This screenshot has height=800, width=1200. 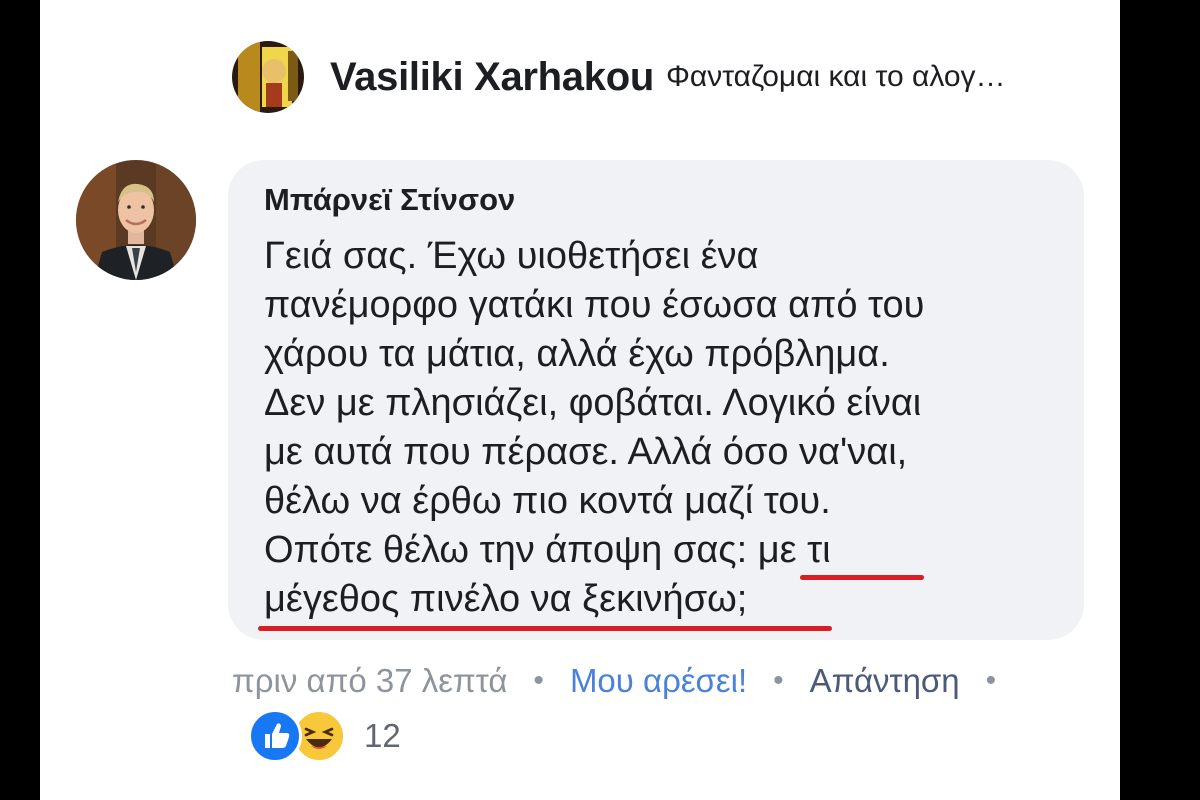 I want to click on comment-timestamp: πριν από 37 λεπτά, so click(x=369, y=681).